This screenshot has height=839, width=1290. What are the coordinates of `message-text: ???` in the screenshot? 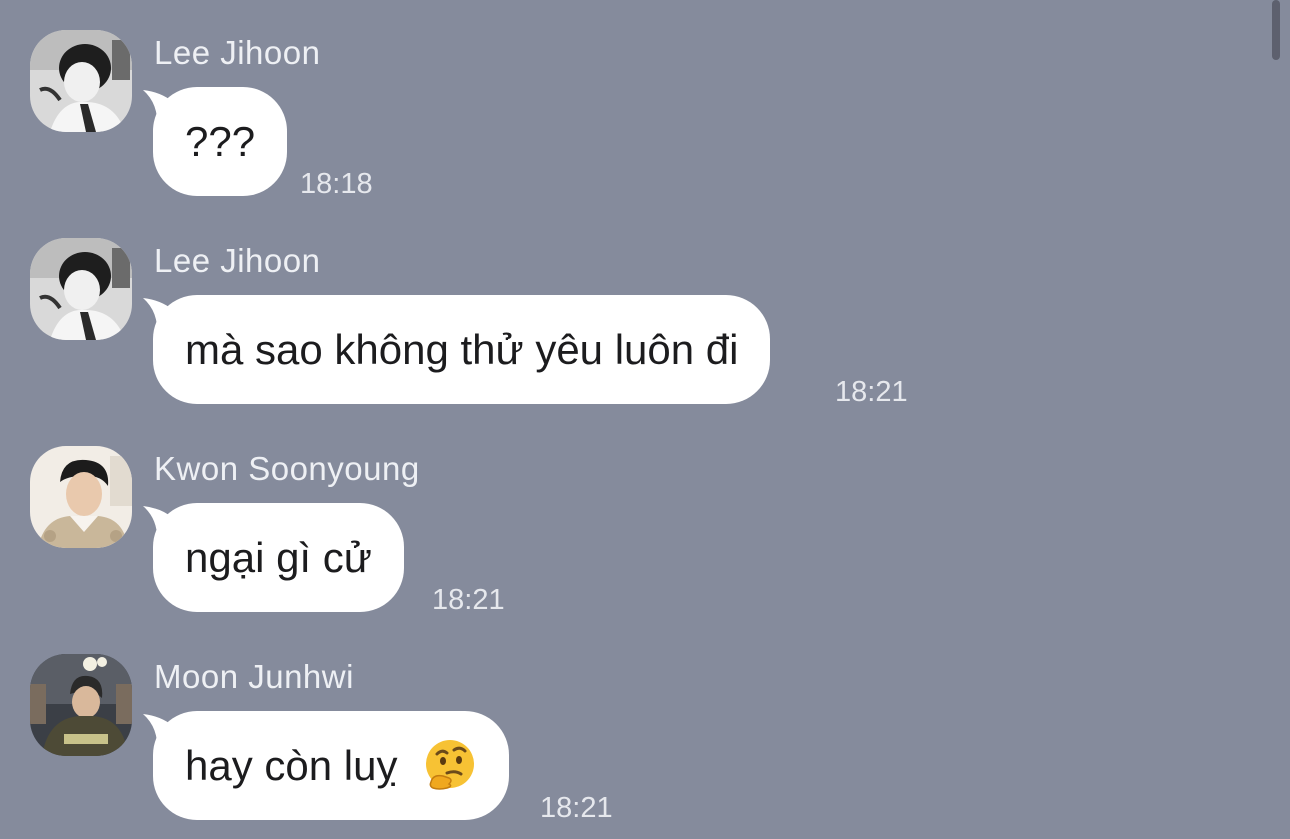 It's located at (220, 141).